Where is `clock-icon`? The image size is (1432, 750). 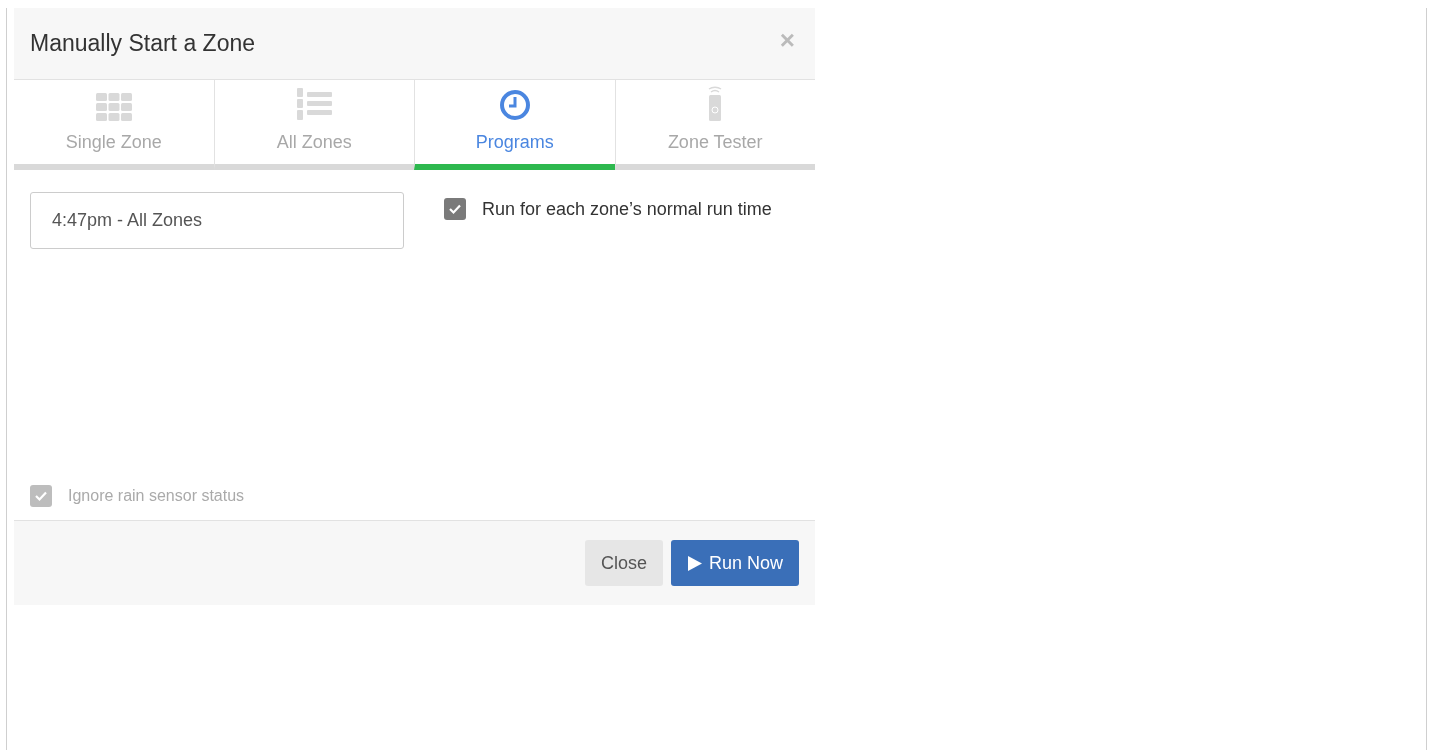 clock-icon is located at coordinates (514, 105).